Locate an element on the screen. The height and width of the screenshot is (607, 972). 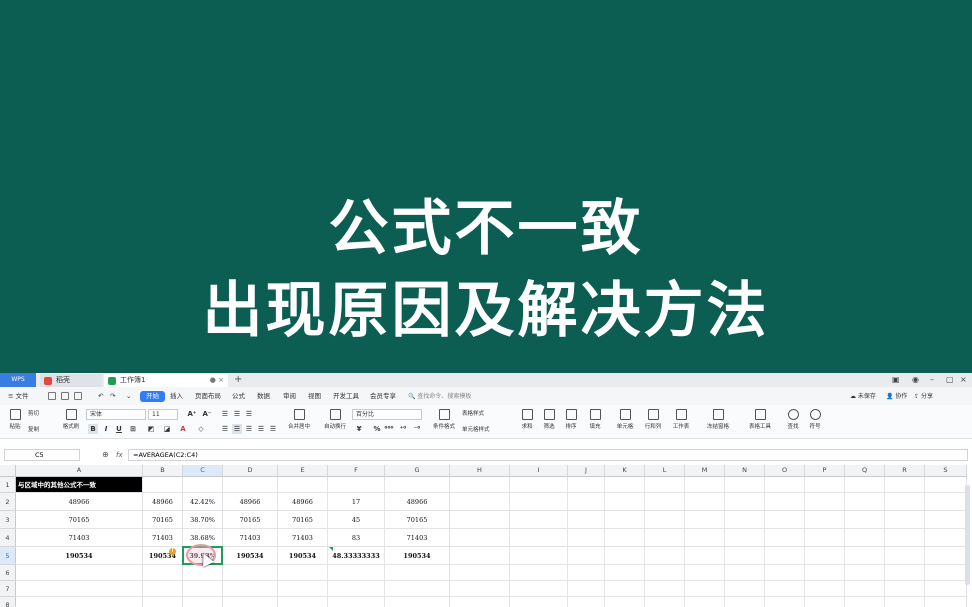
share-button: ⇪ 分享 is located at coordinates (923, 396).